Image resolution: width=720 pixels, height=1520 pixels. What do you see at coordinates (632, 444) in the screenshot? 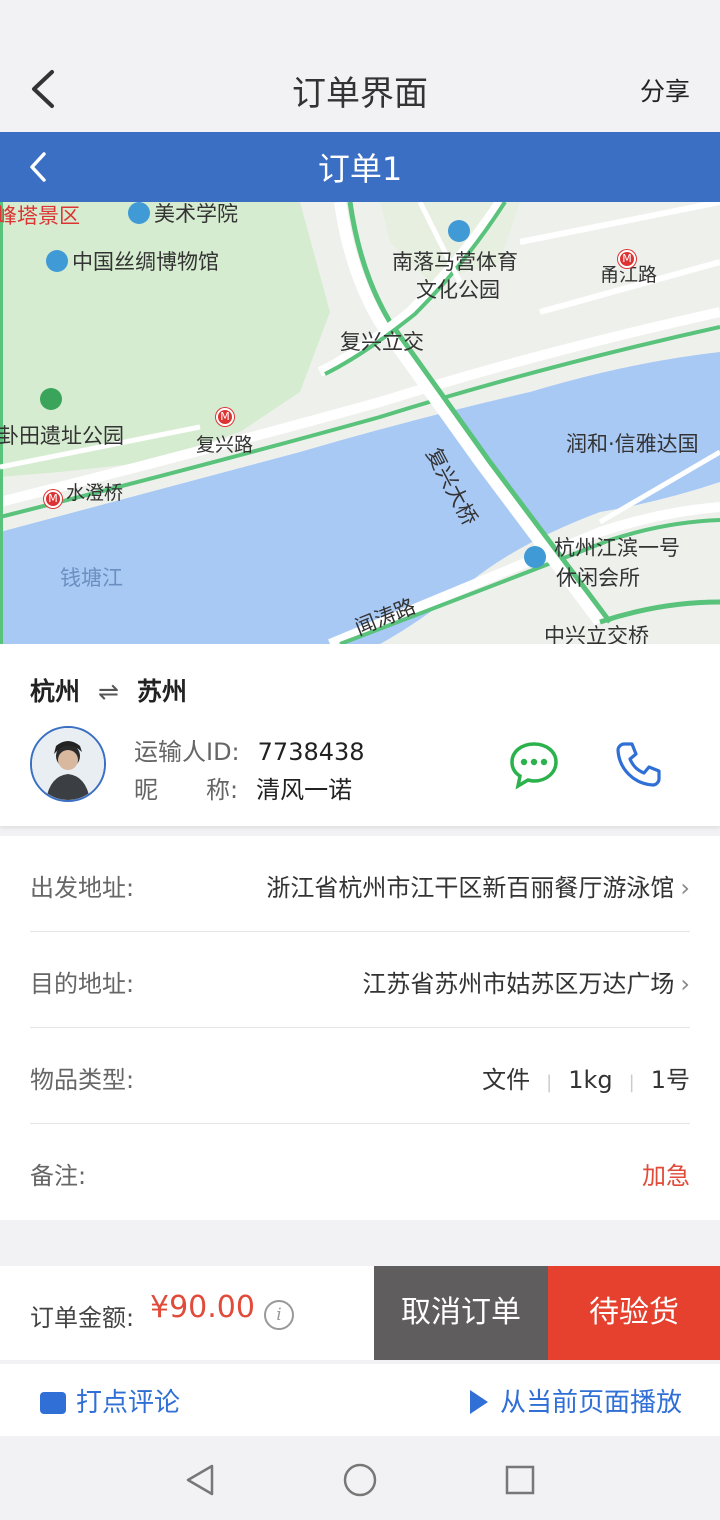
I see `map-label-runhe: 润和·信雅达国` at bounding box center [632, 444].